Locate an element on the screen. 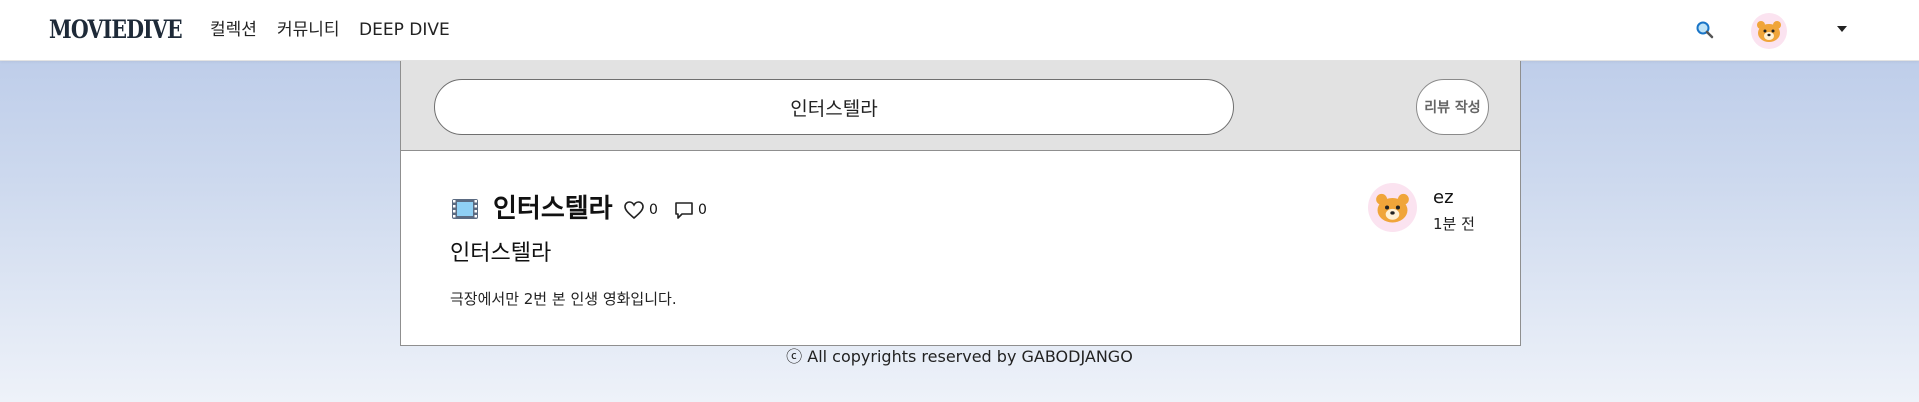  comment-icon is located at coordinates (684, 210).